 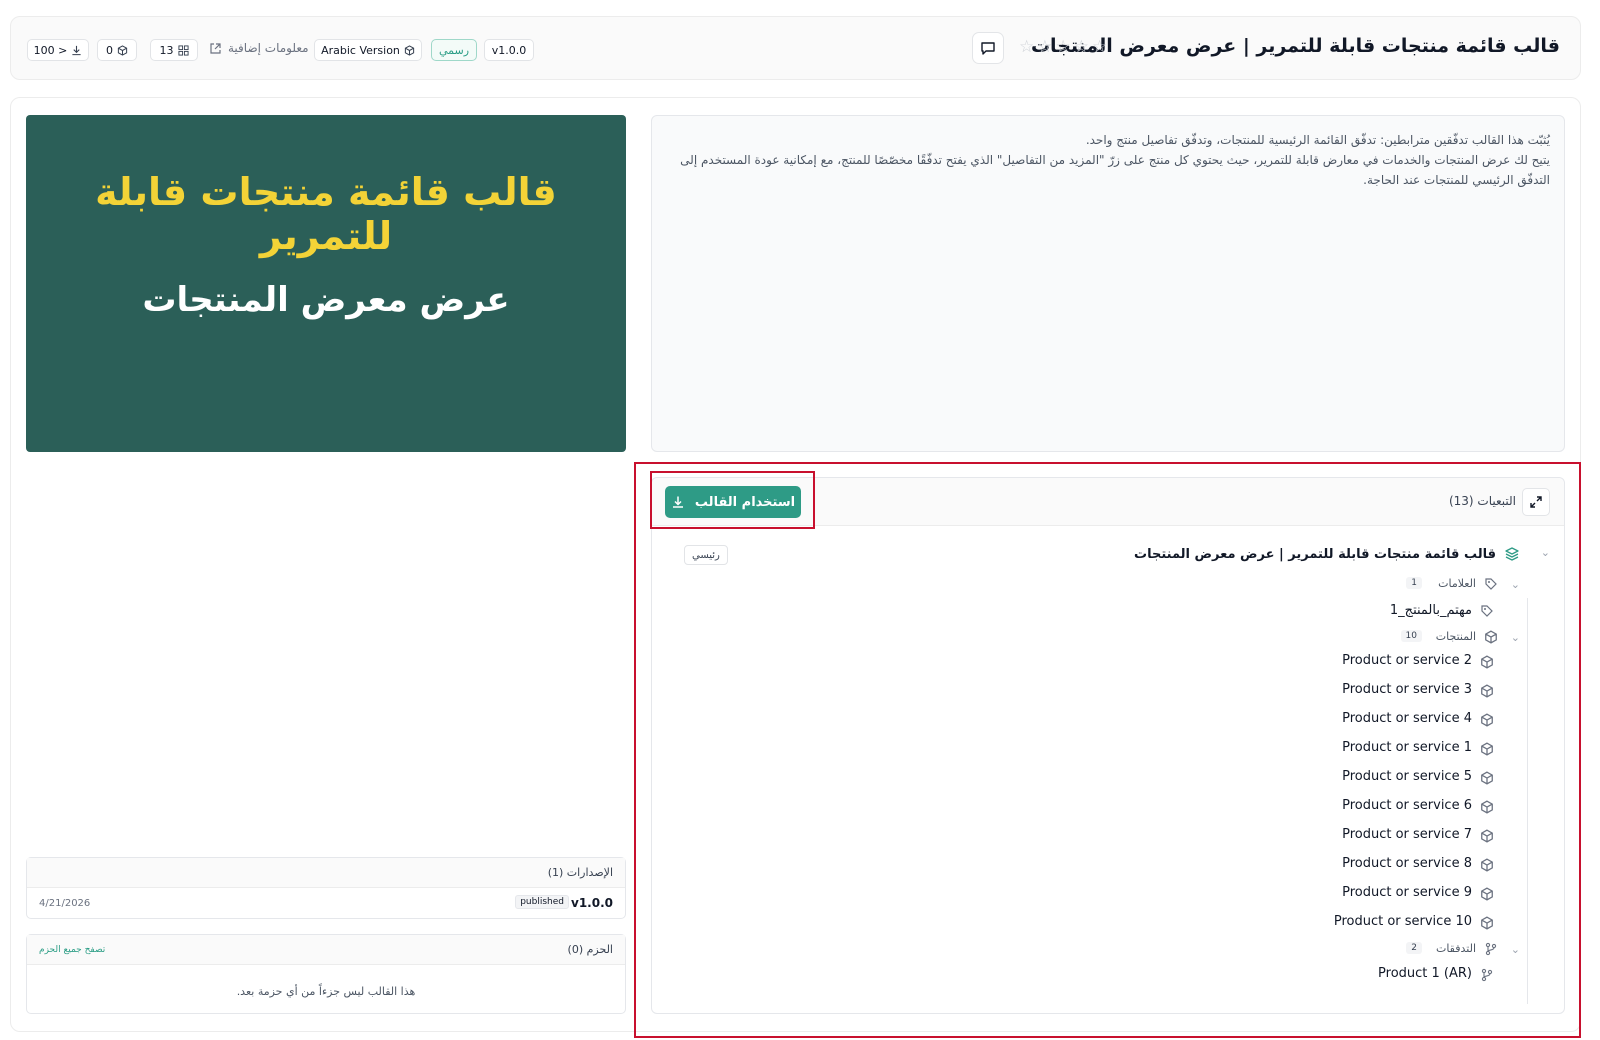 I want to click on version-label: v1.0.0, so click(x=509, y=50).